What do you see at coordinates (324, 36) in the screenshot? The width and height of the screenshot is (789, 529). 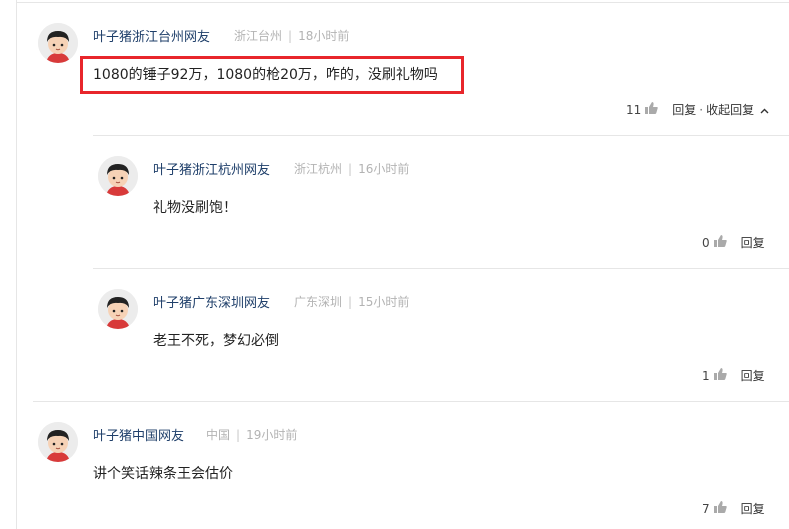 I see `comment-time: 18小时前` at bounding box center [324, 36].